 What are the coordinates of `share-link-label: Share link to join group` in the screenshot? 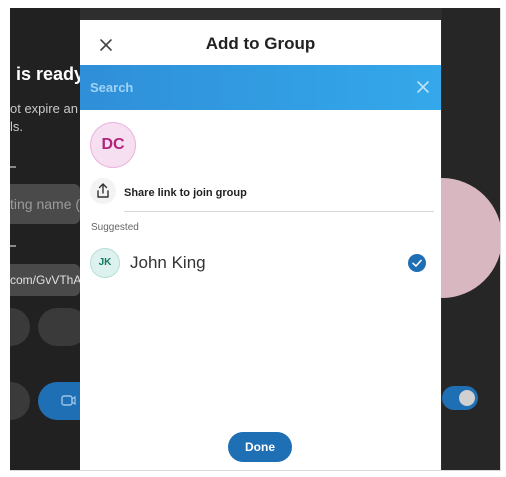 It's located at (185, 193).